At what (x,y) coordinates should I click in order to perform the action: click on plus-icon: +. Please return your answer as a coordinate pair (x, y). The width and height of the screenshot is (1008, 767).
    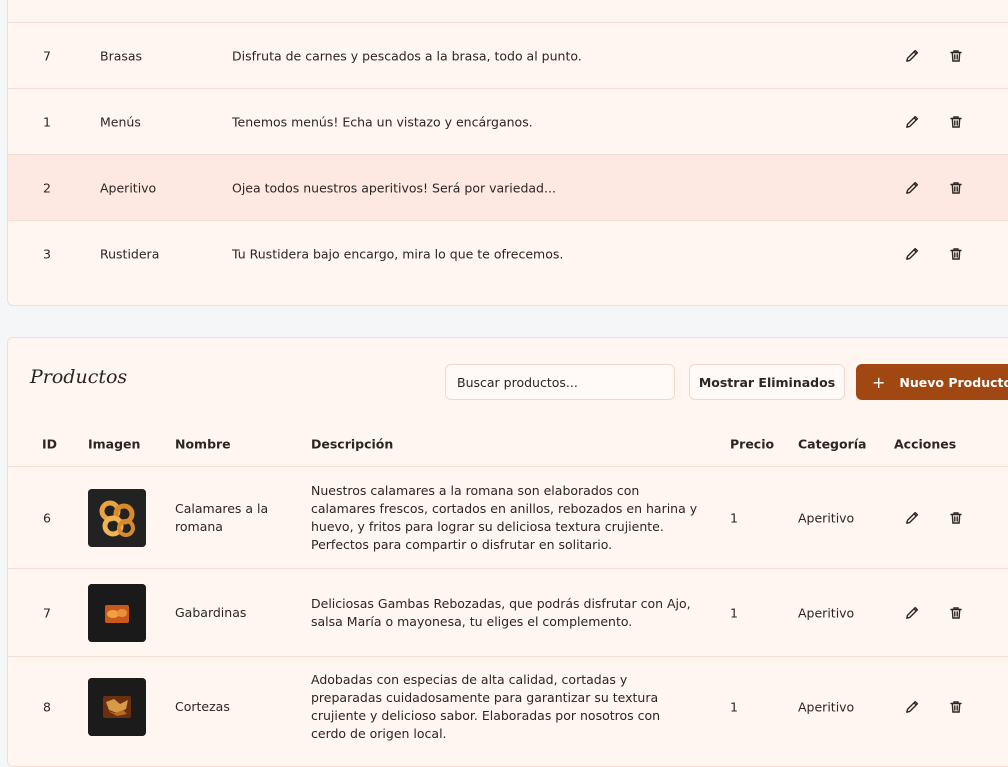
    Looking at the image, I should click on (879, 382).